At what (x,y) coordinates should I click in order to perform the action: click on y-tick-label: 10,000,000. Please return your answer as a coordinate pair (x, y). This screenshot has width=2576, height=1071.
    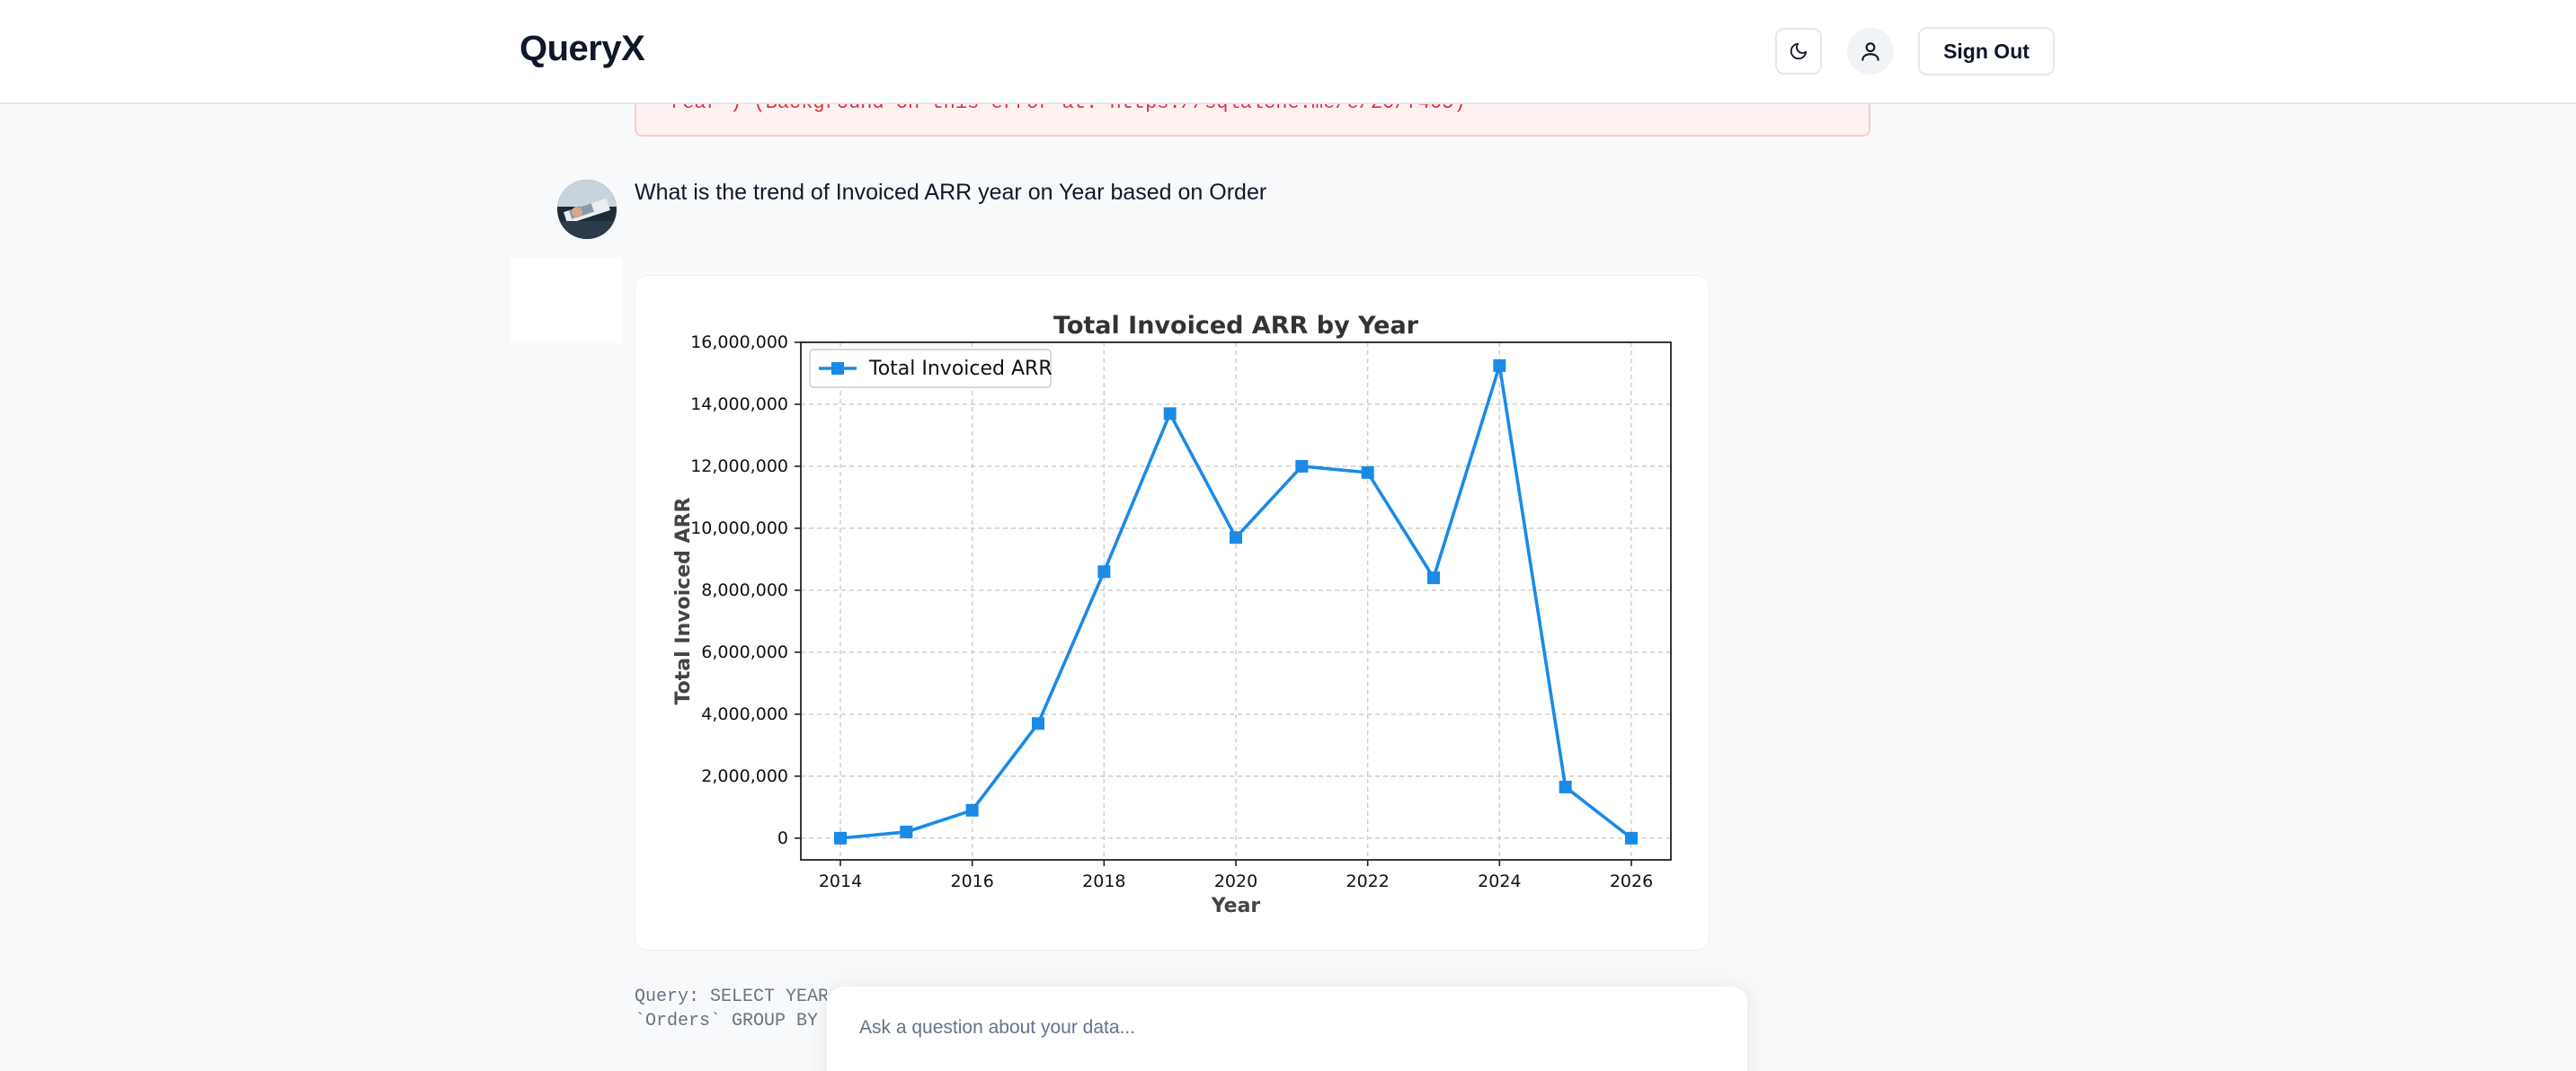
    Looking at the image, I should click on (739, 528).